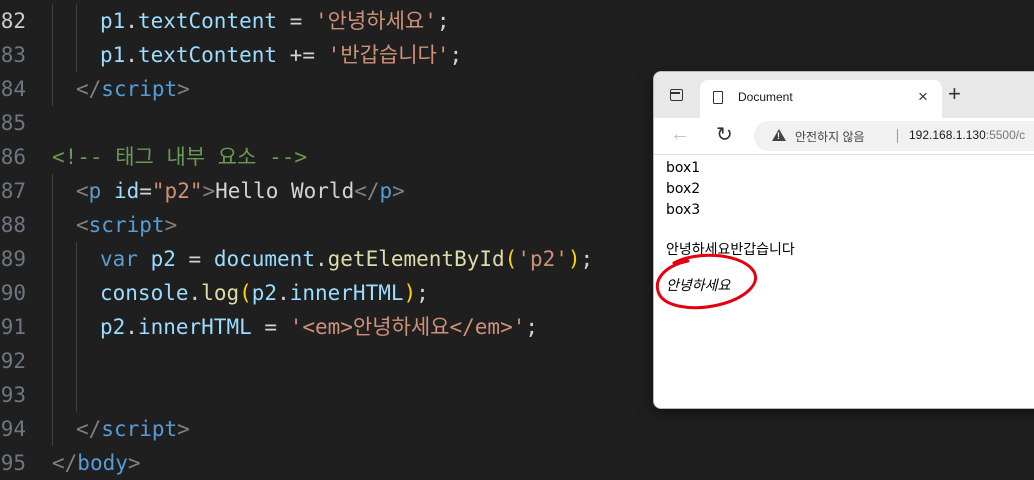 This screenshot has width=1034, height=480. I want to click on tab-title: Document, so click(765, 97).